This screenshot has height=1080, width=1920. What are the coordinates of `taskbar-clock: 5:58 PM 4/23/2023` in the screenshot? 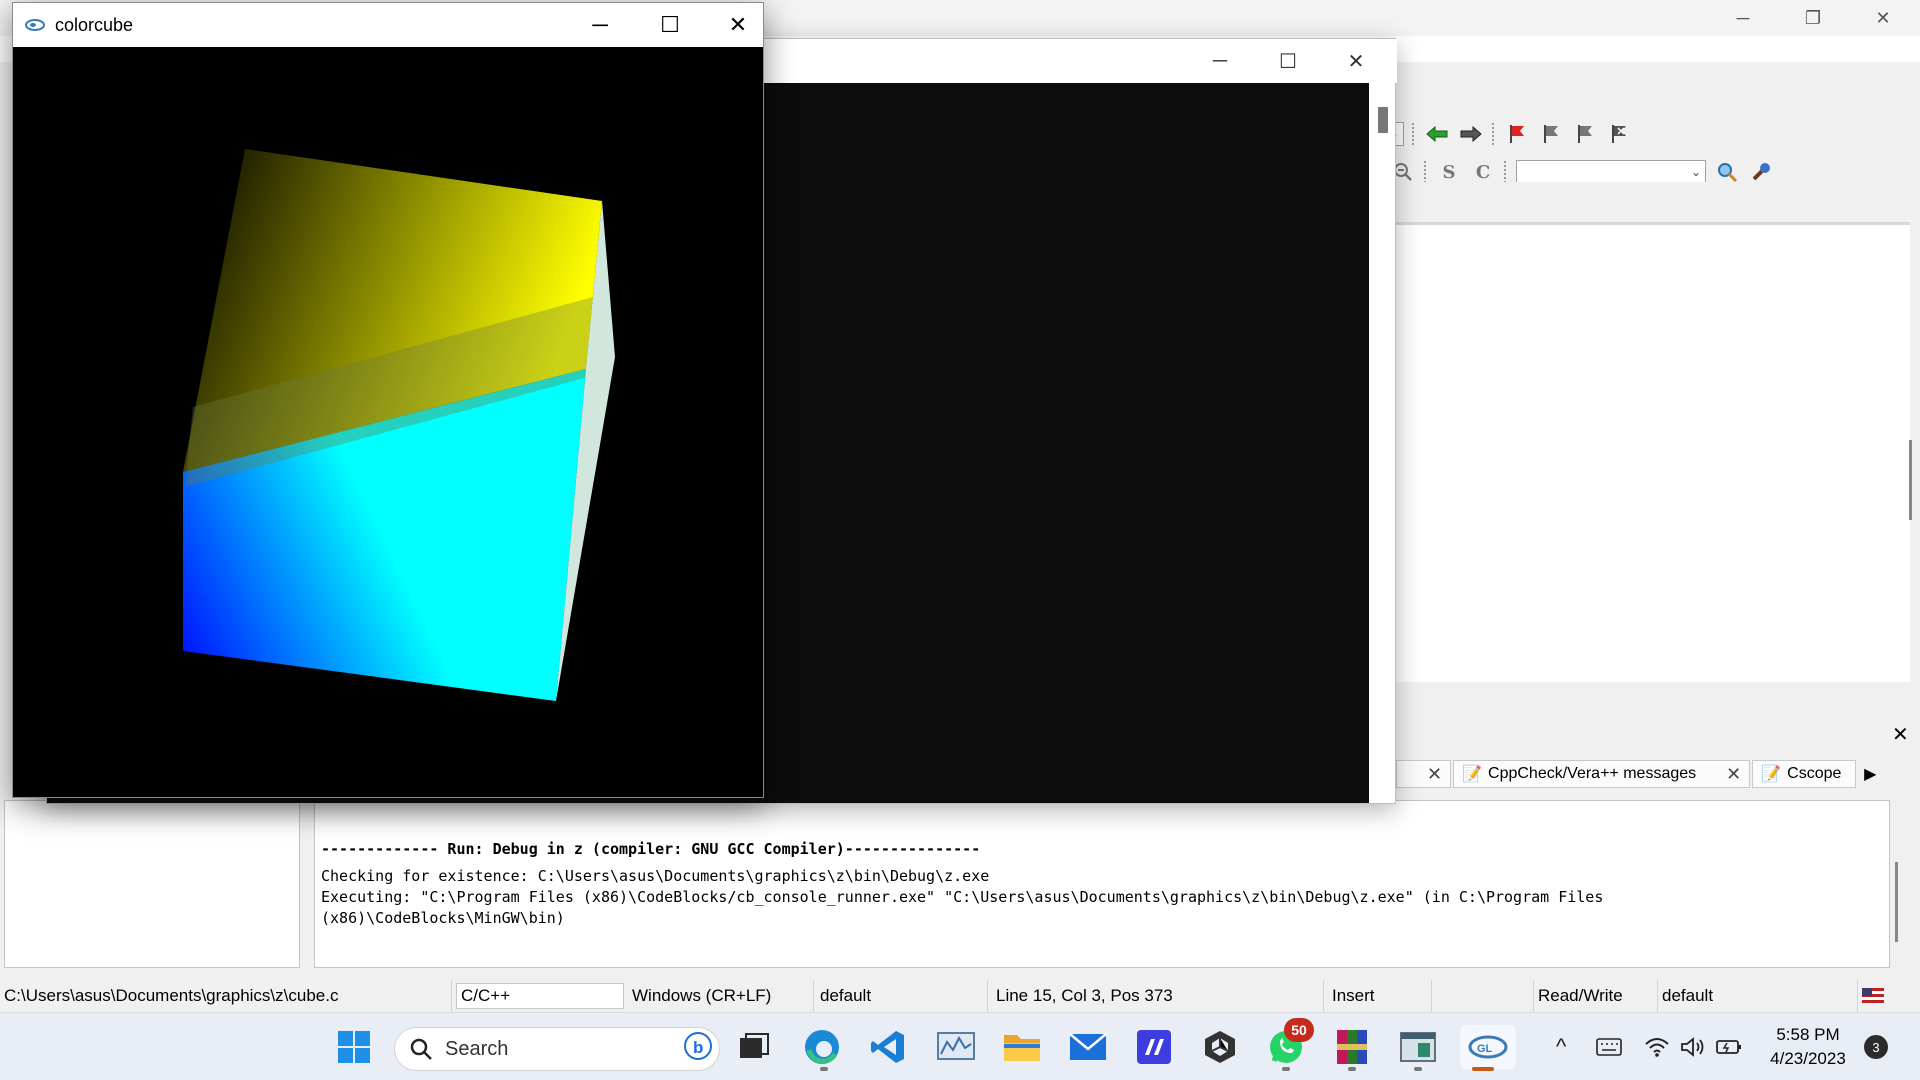 It's located at (1808, 1047).